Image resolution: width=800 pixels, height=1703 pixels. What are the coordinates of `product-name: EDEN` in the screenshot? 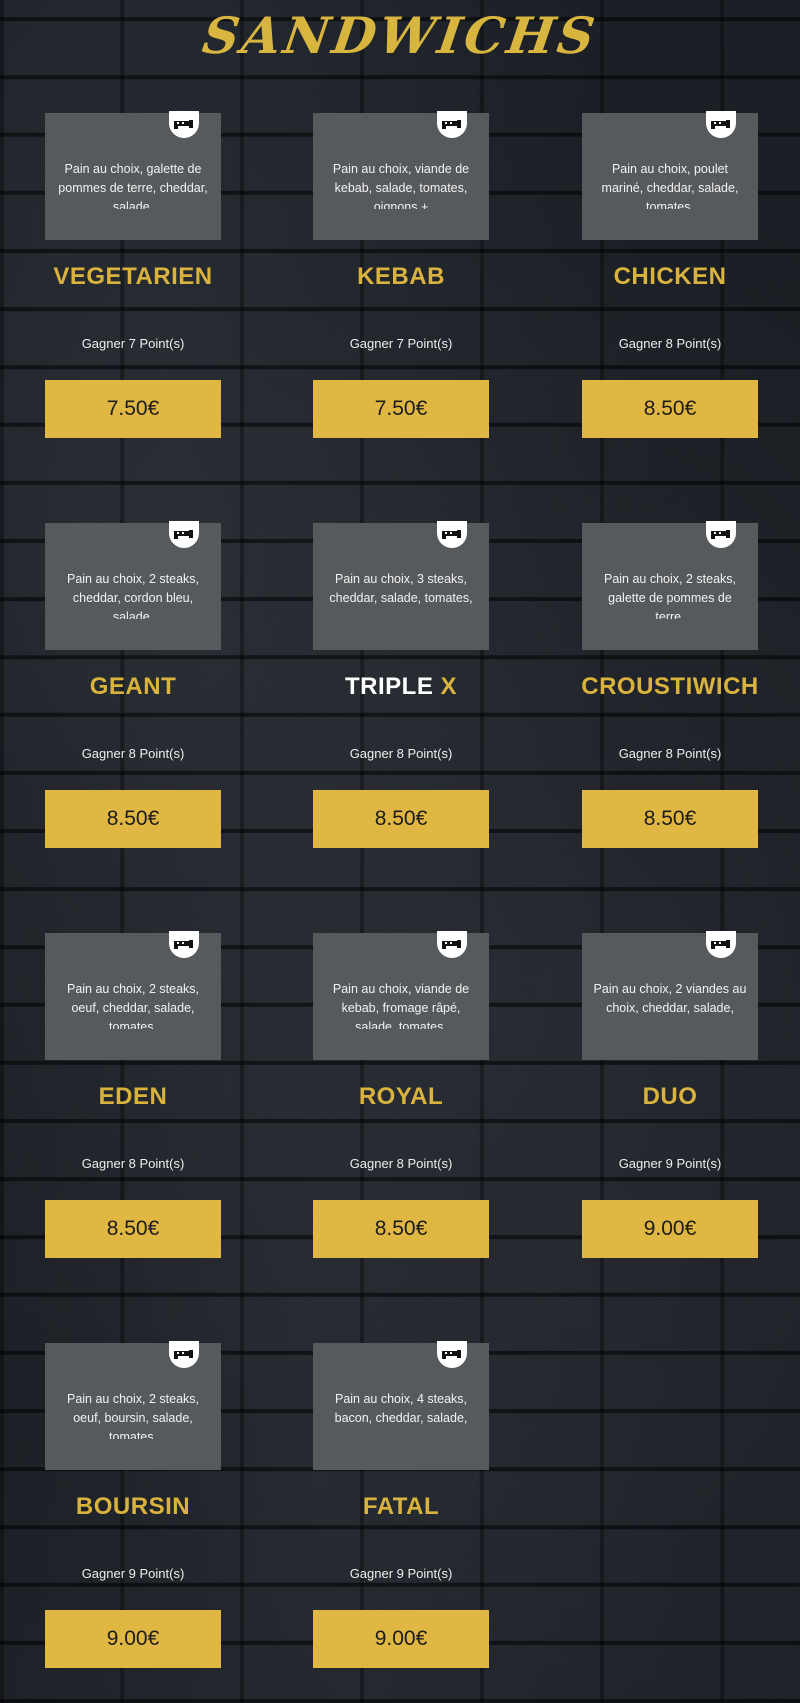 It's located at (133, 1096).